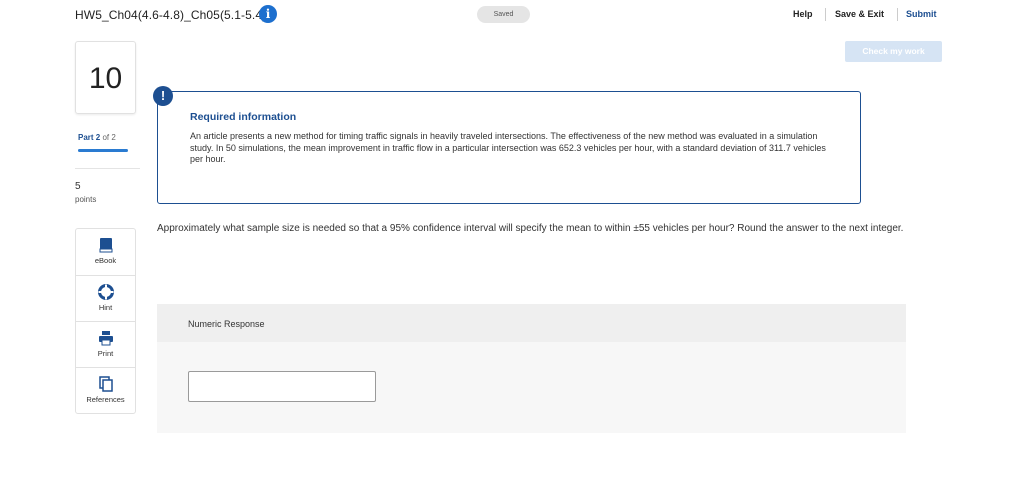 The image size is (1024, 485). Describe the element at coordinates (106, 338) in the screenshot. I see `printer-icon` at that location.